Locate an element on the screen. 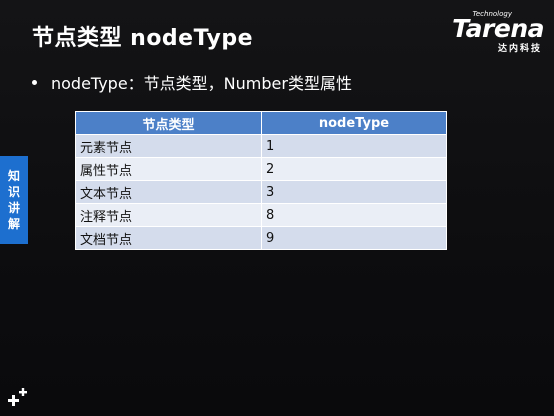  cell-type-name: 属性节点 is located at coordinates (168, 169).